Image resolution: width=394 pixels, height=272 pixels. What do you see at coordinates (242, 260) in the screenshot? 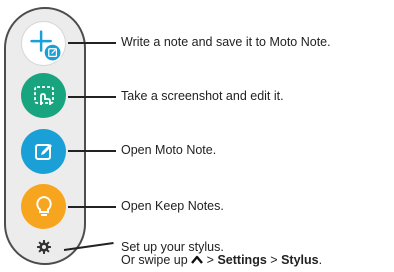
I see `settings-path-label: Settings` at bounding box center [242, 260].